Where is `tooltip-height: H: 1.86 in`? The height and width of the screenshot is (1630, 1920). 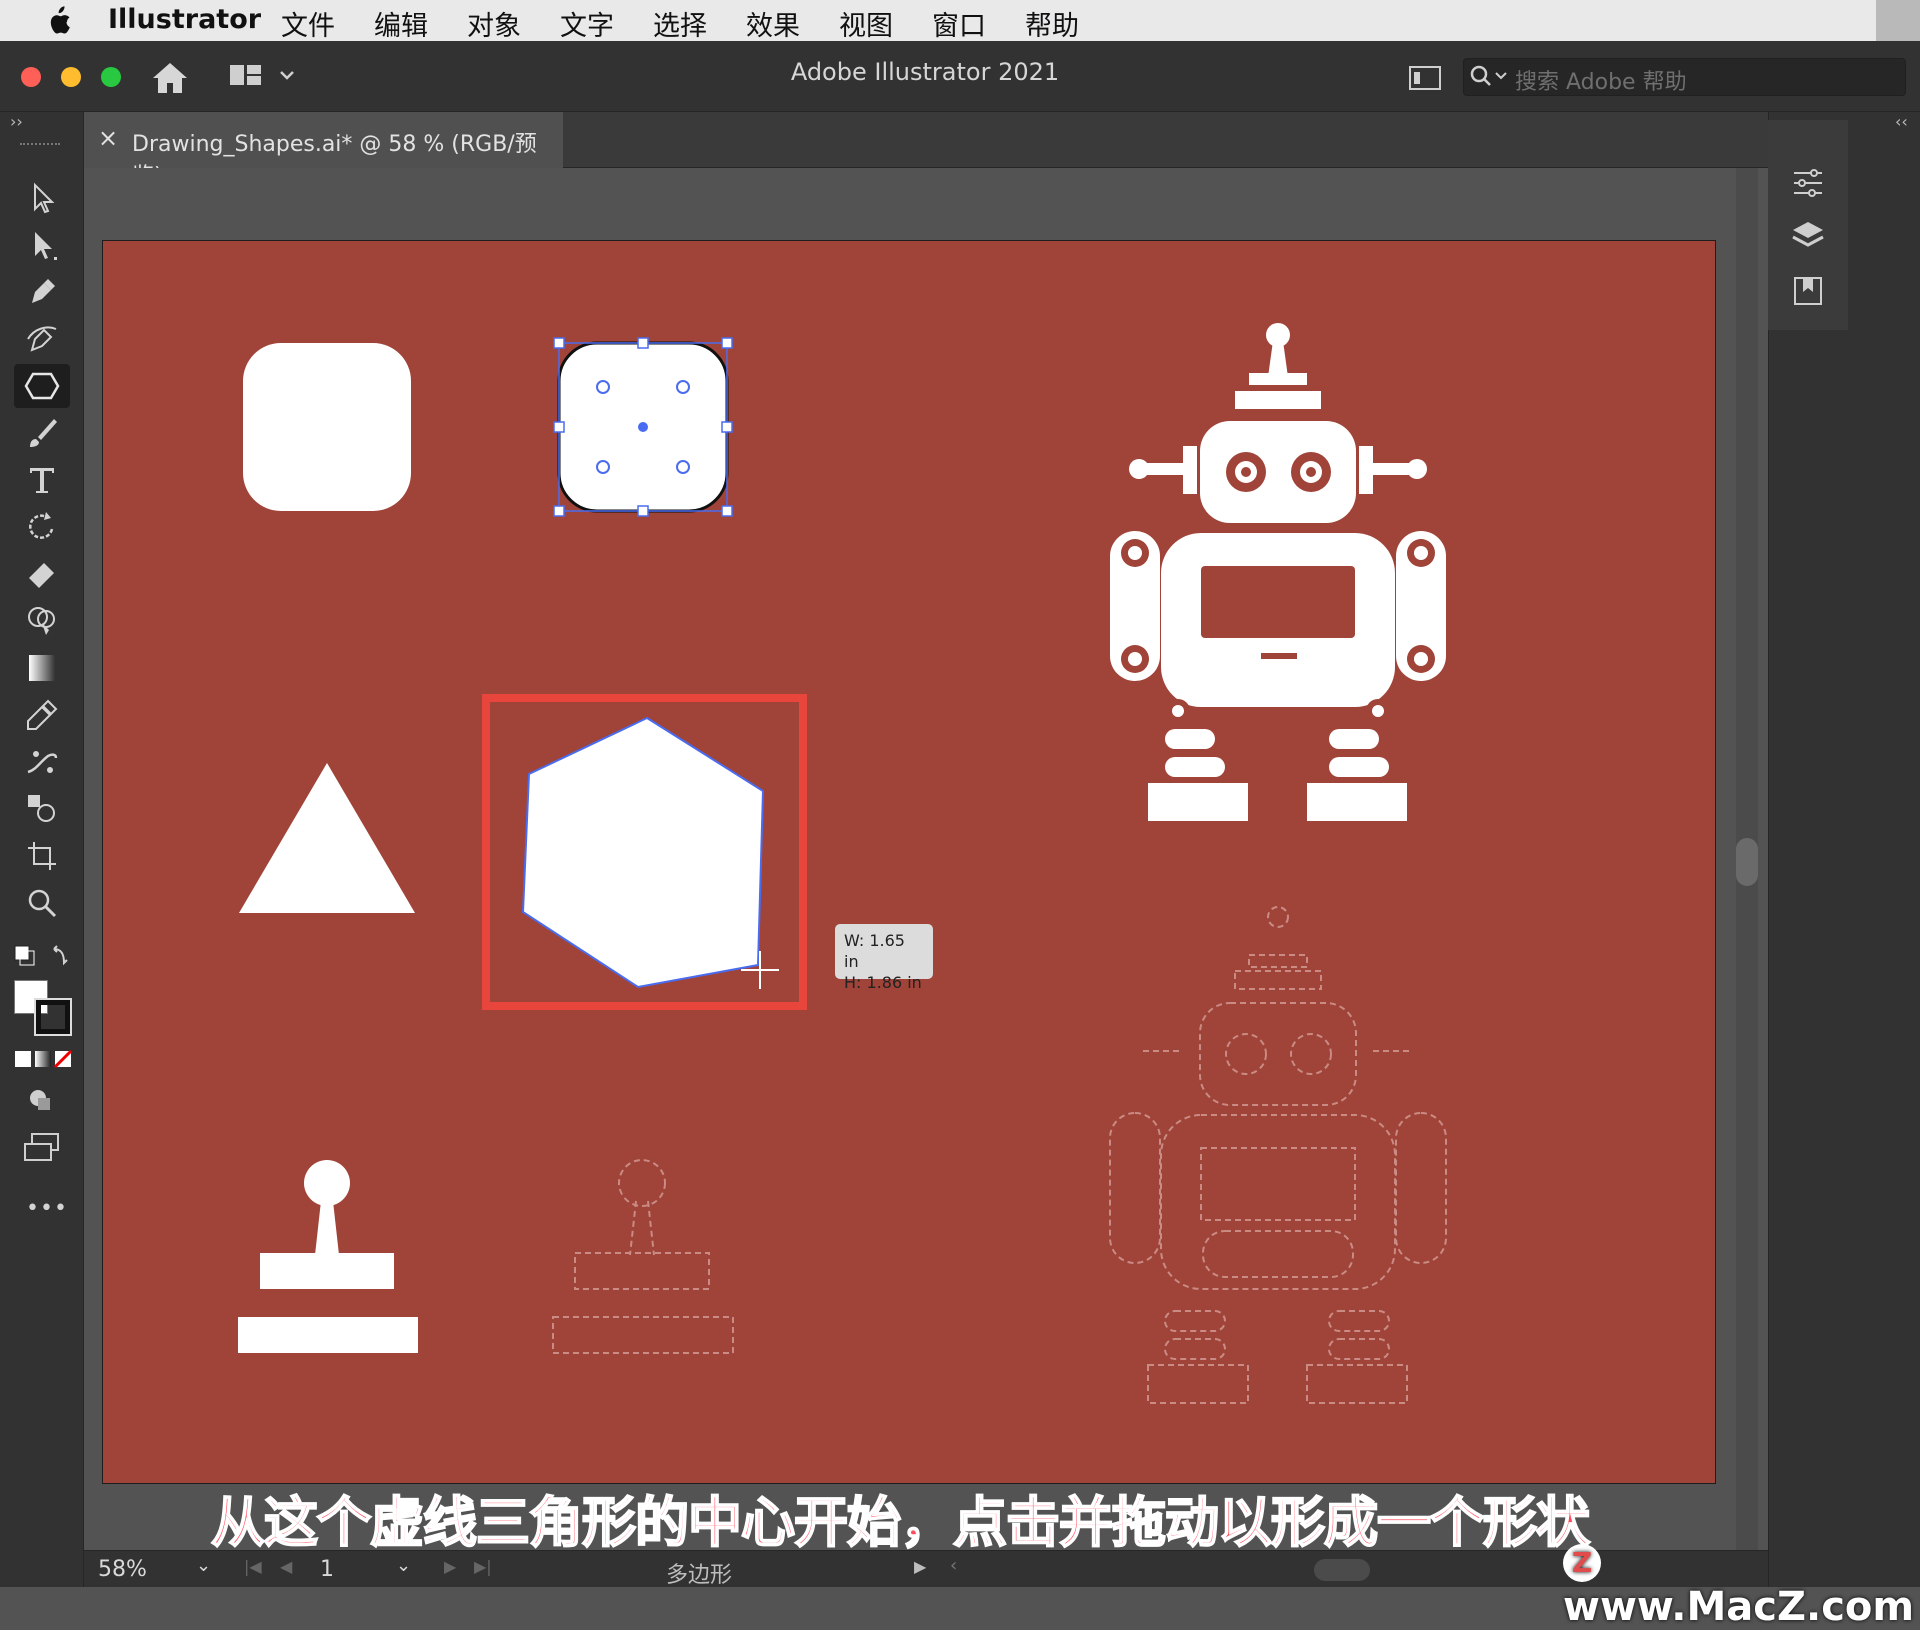 tooltip-height: H: 1.86 in is located at coordinates (883, 982).